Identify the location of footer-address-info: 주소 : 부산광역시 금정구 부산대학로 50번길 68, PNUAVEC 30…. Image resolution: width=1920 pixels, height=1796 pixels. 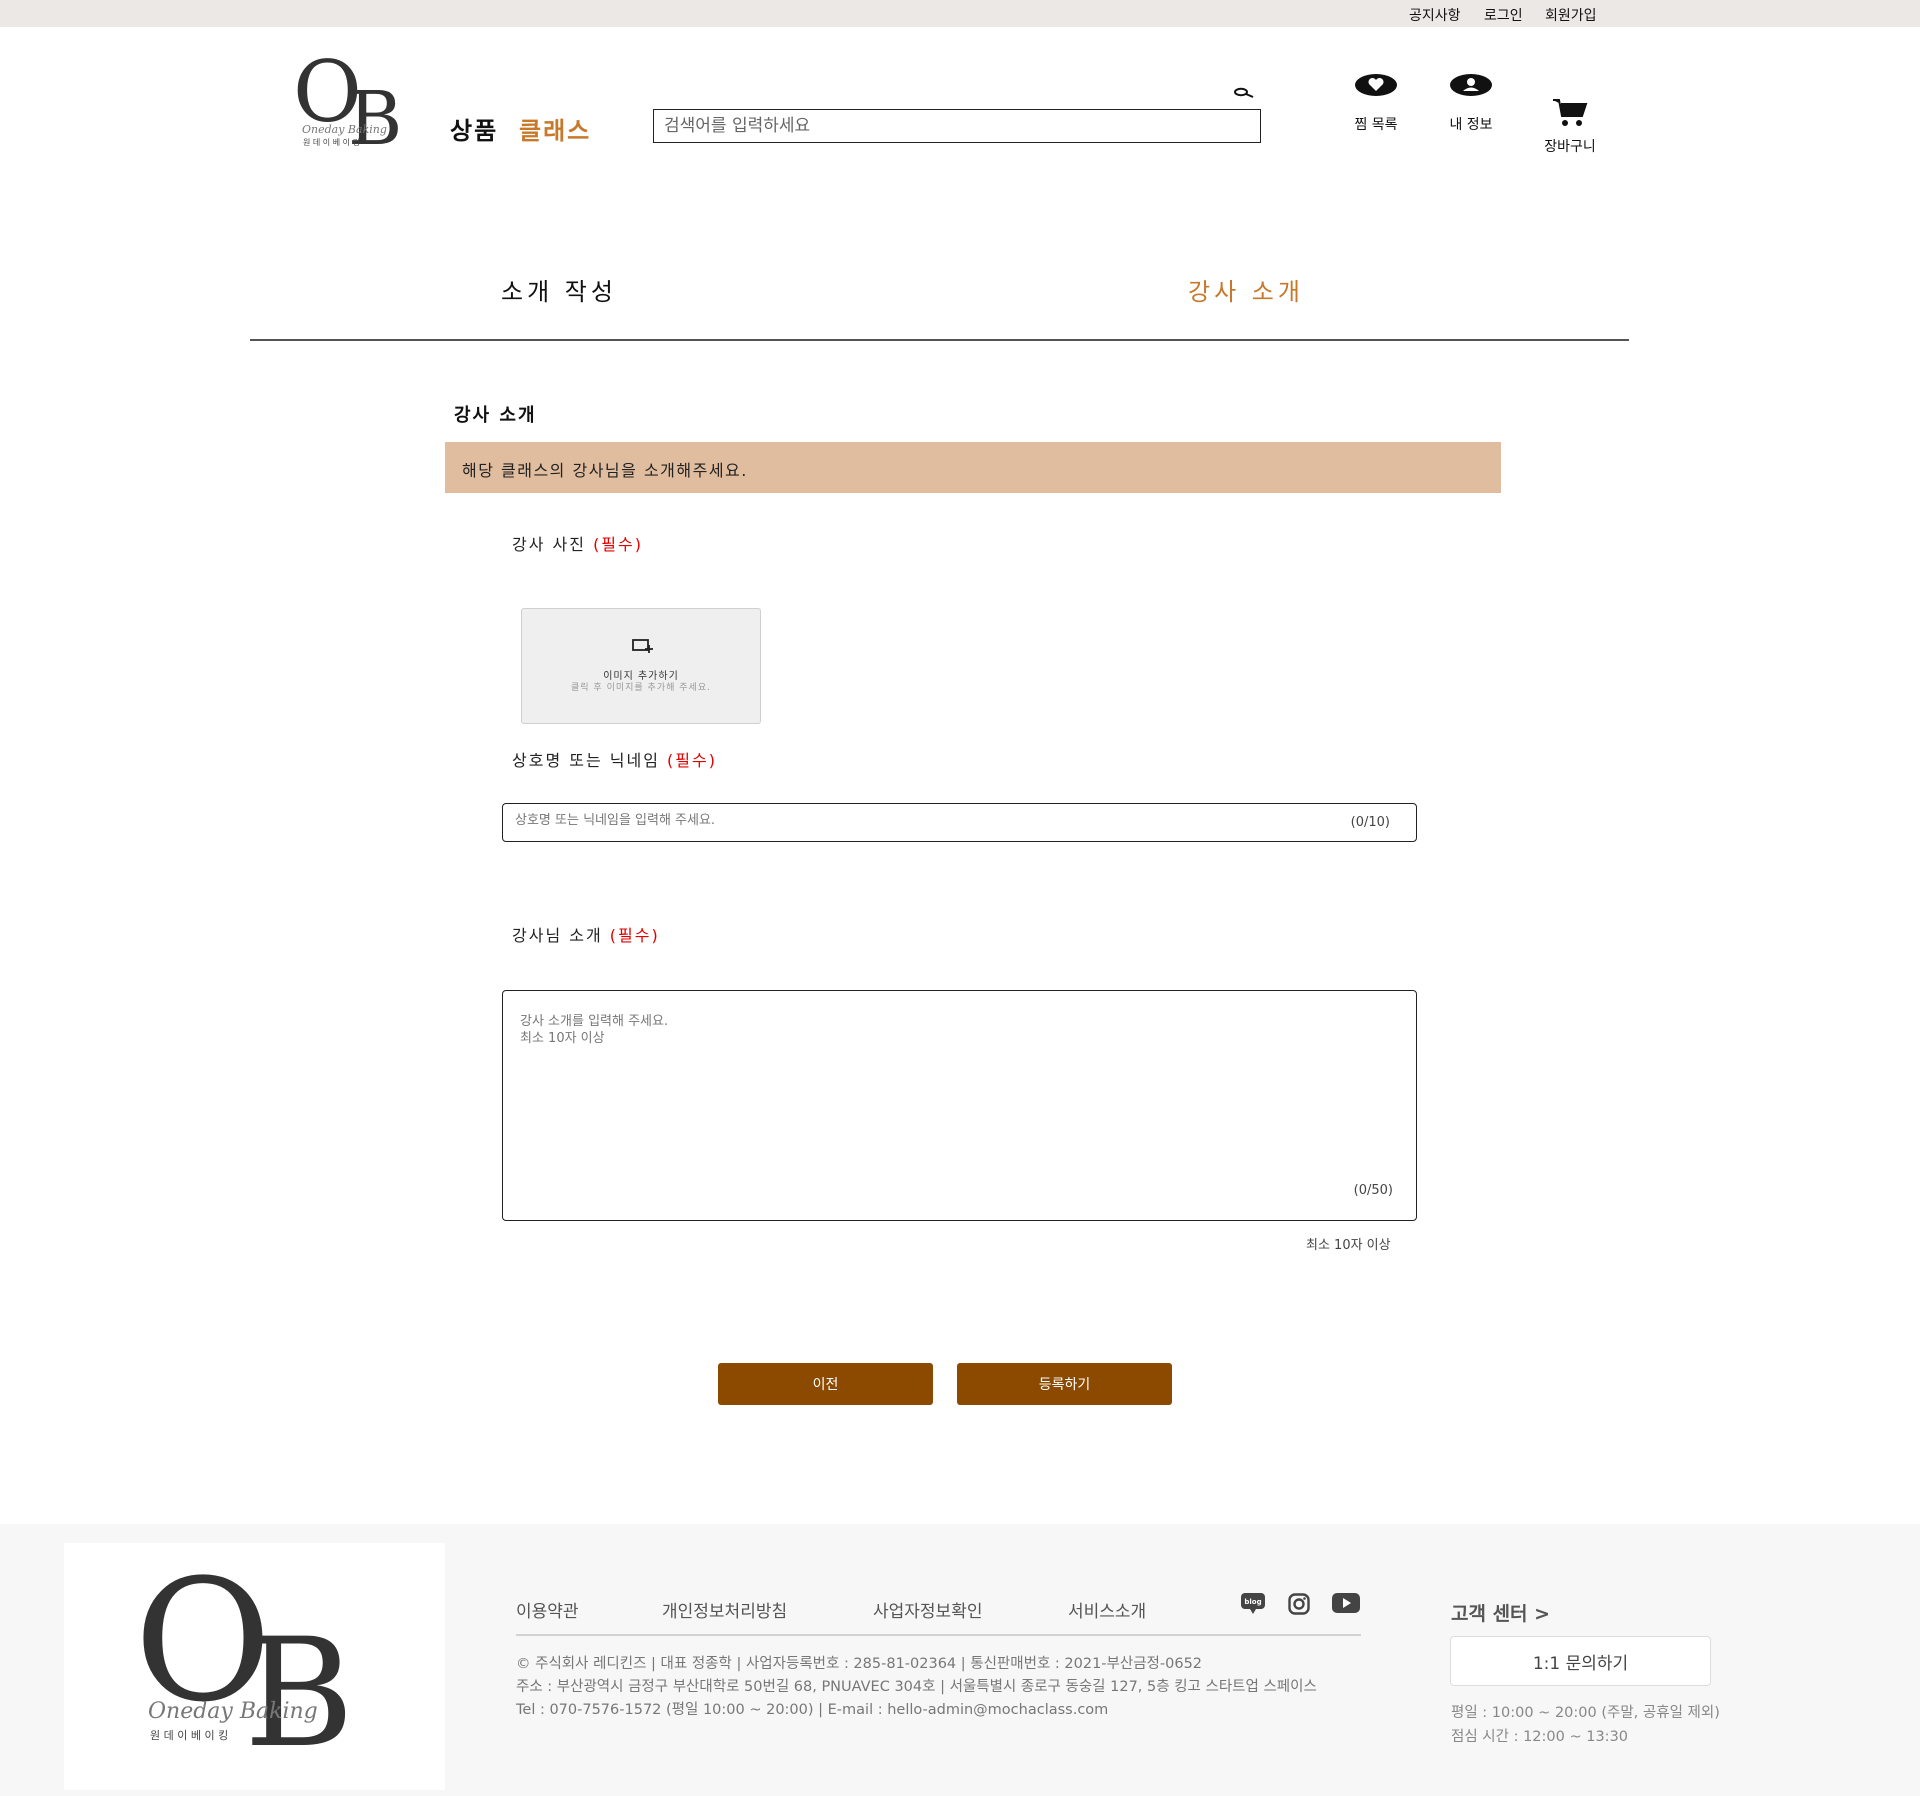
(916, 1687).